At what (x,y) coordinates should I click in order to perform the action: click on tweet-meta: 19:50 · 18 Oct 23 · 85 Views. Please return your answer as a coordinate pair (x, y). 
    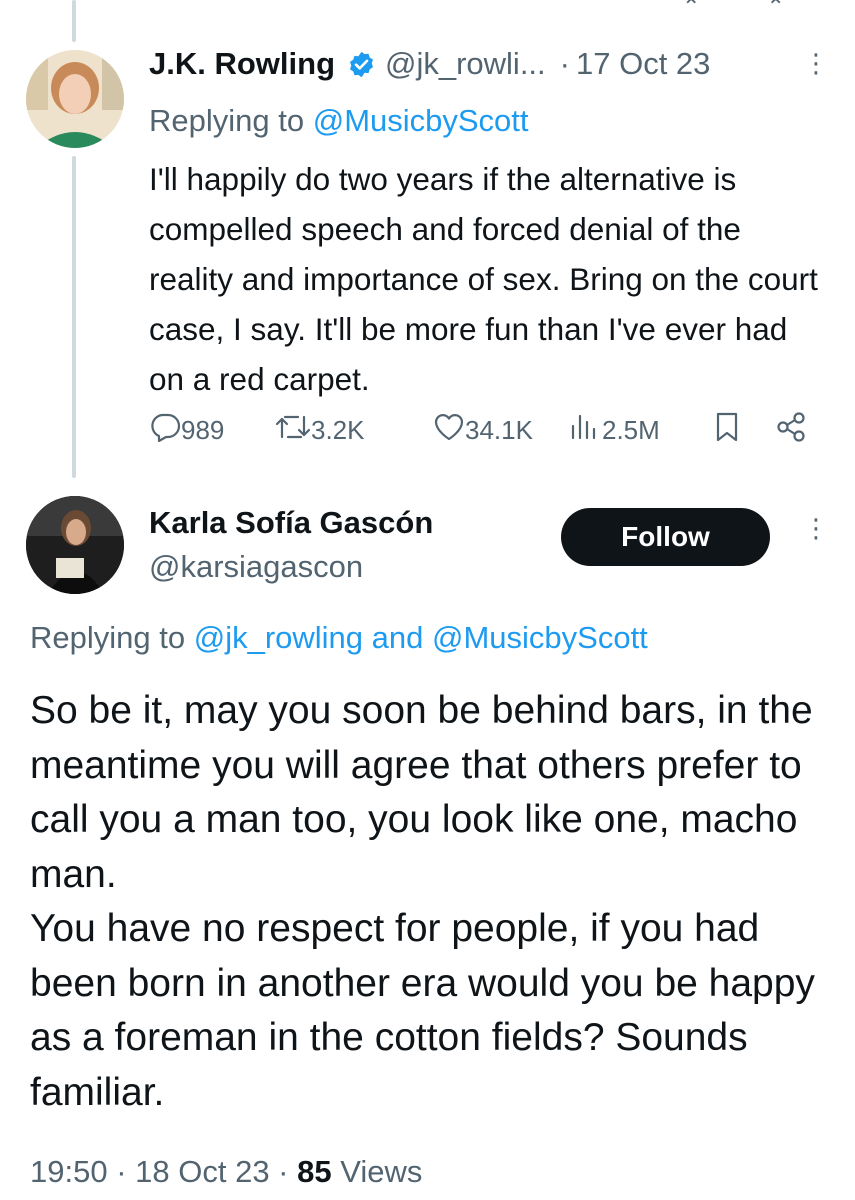
    Looking at the image, I should click on (226, 1172).